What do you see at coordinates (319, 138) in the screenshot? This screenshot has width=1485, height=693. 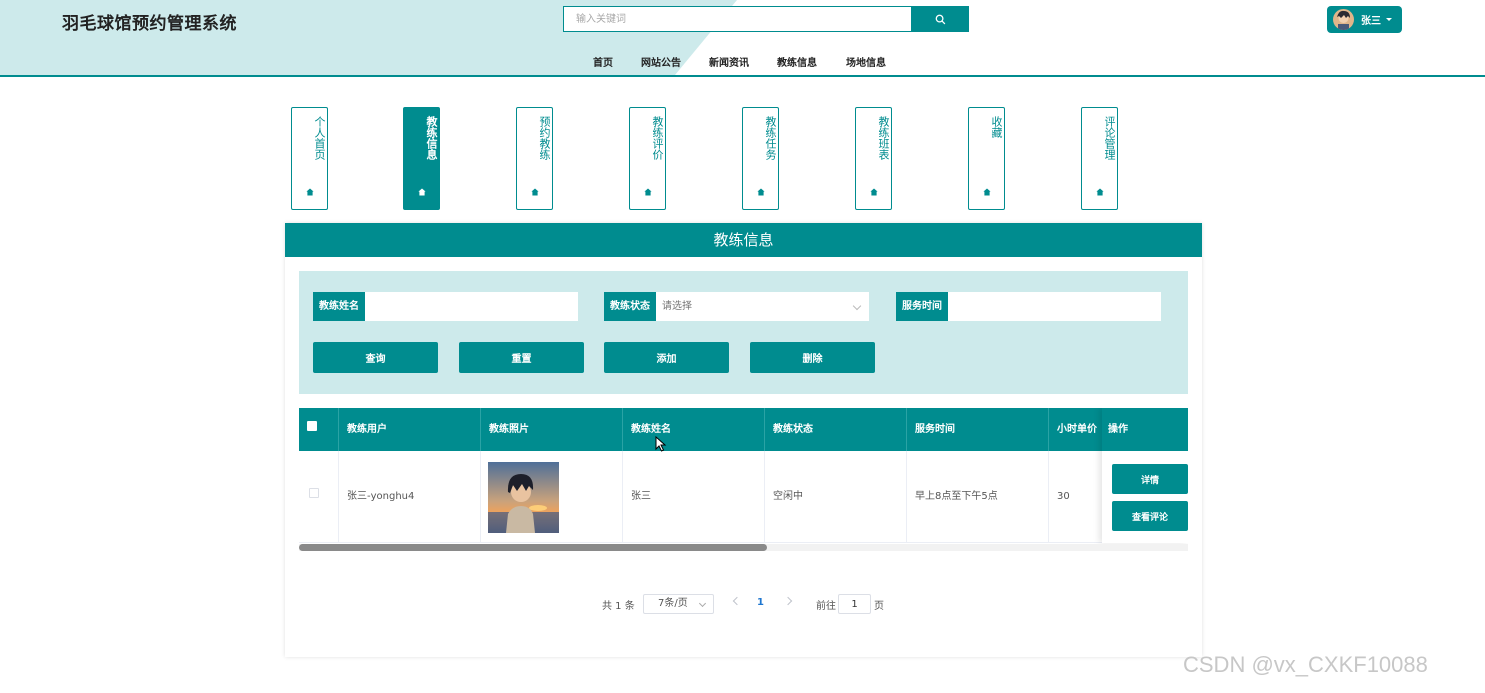 I see `menu-item-label: 个人首页` at bounding box center [319, 138].